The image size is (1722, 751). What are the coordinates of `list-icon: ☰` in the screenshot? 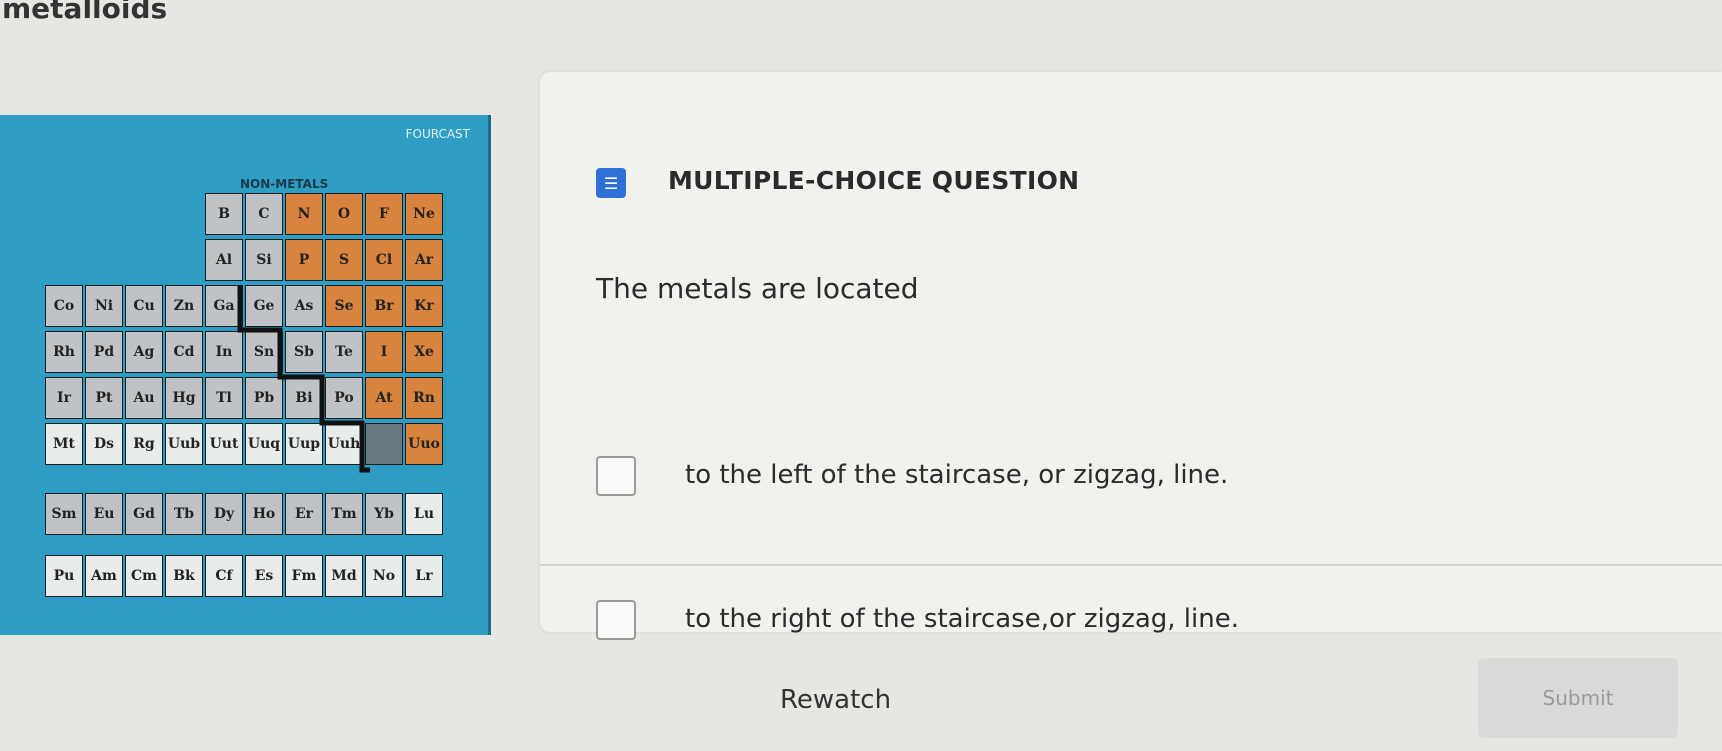 It's located at (611, 183).